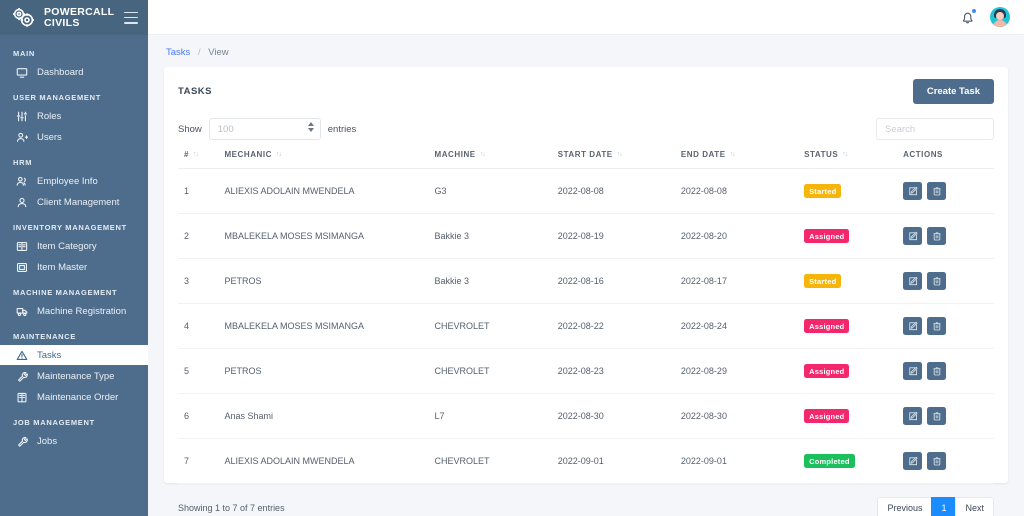  What do you see at coordinates (854, 461) in the screenshot?
I see `cell-status: Completed` at bounding box center [854, 461].